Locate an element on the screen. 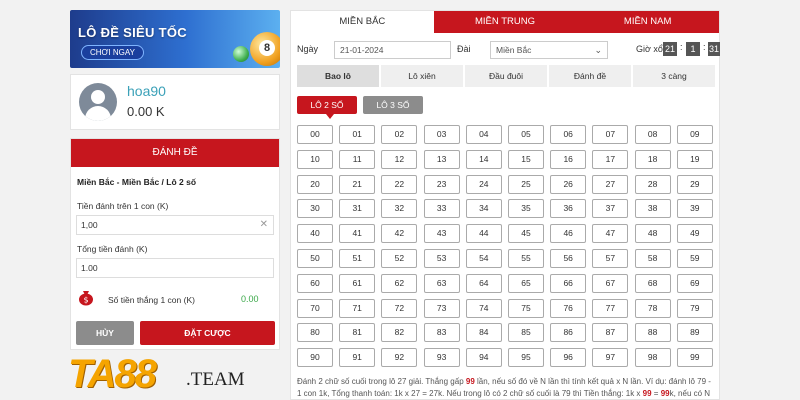 The image size is (800, 400). number-cell-13: 13 is located at coordinates (441, 159).